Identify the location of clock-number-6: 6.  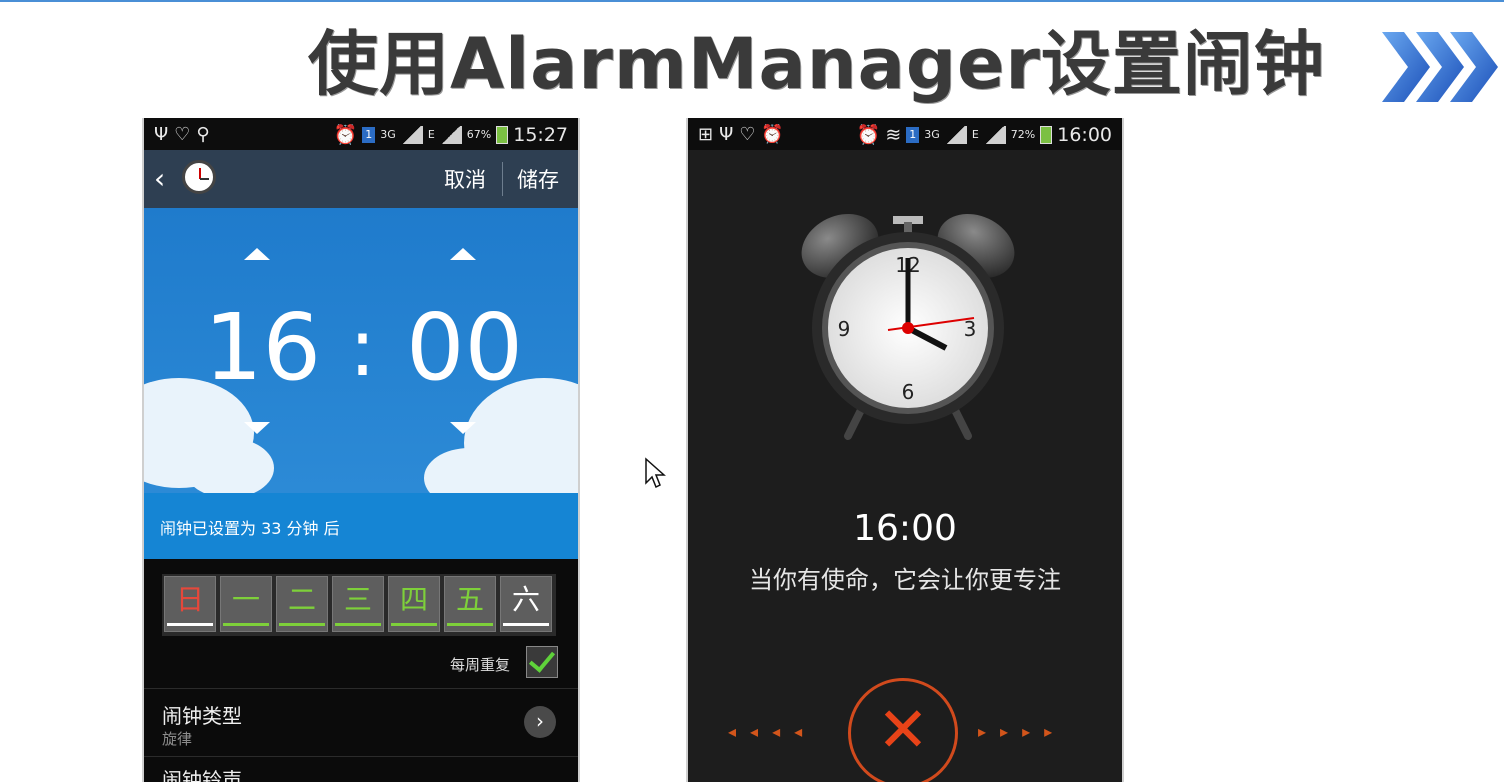
(908, 392).